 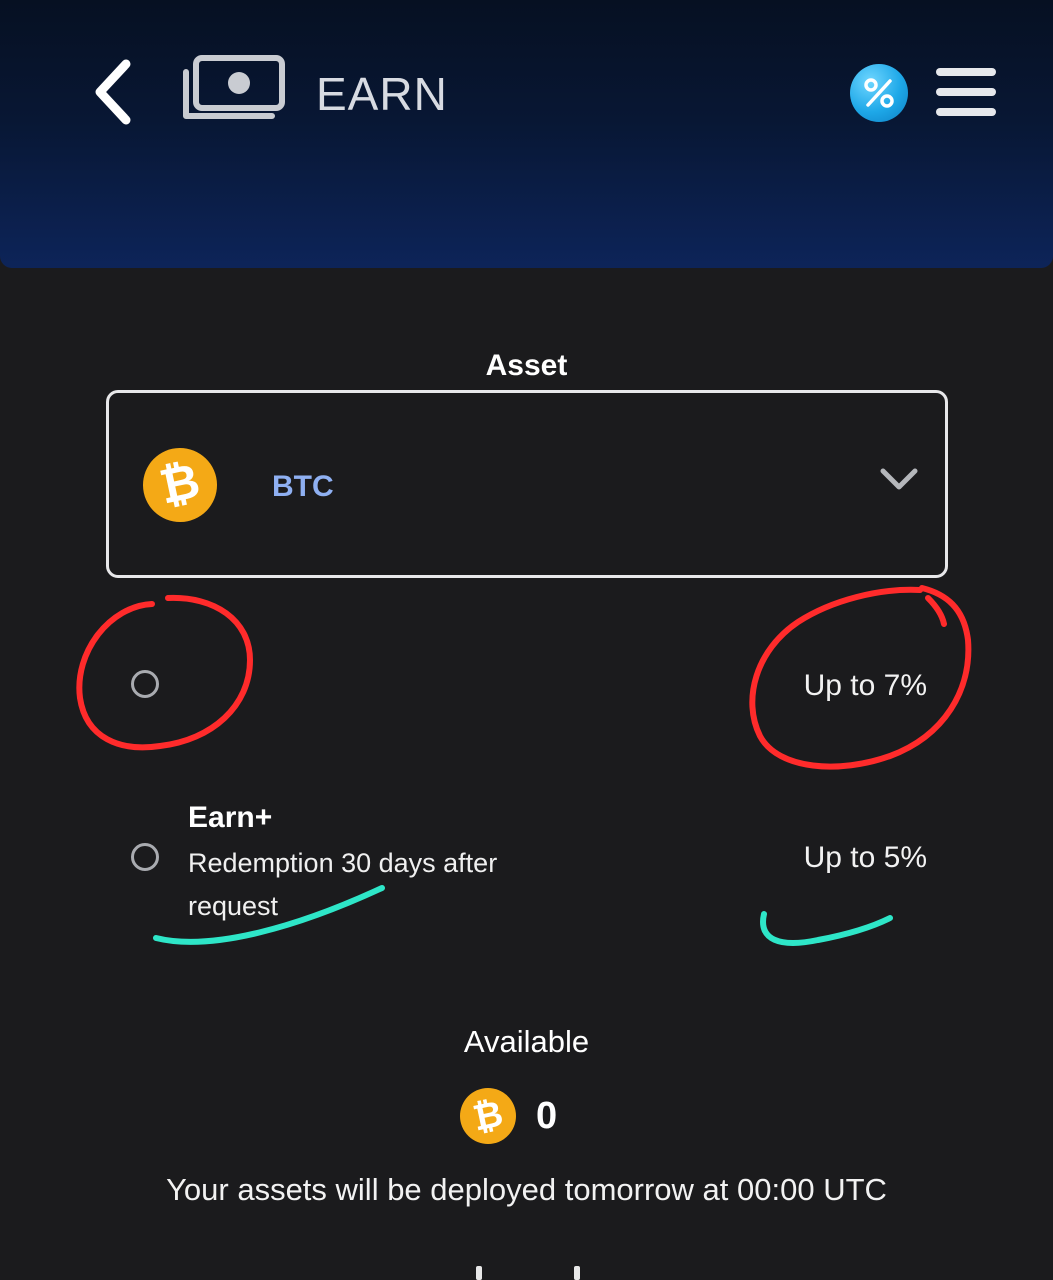 I want to click on hamburger-menu-icon, so click(x=966, y=92).